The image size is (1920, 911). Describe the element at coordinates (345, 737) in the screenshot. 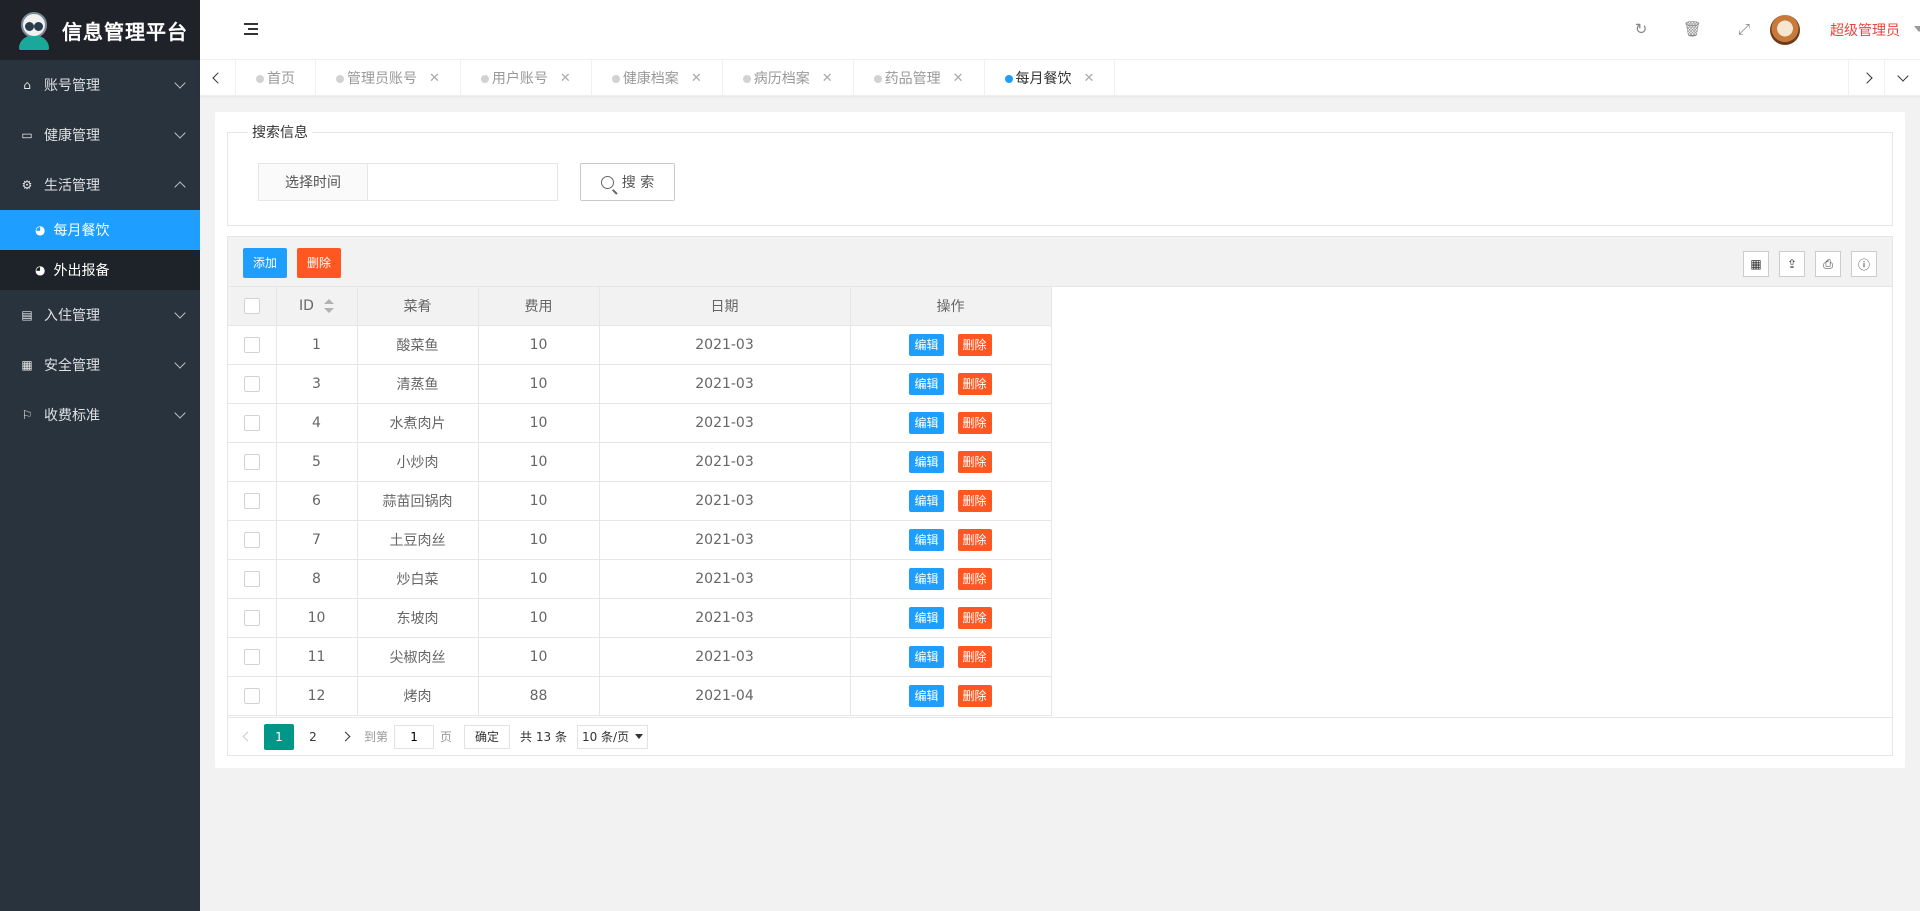

I see `pager-next` at that location.